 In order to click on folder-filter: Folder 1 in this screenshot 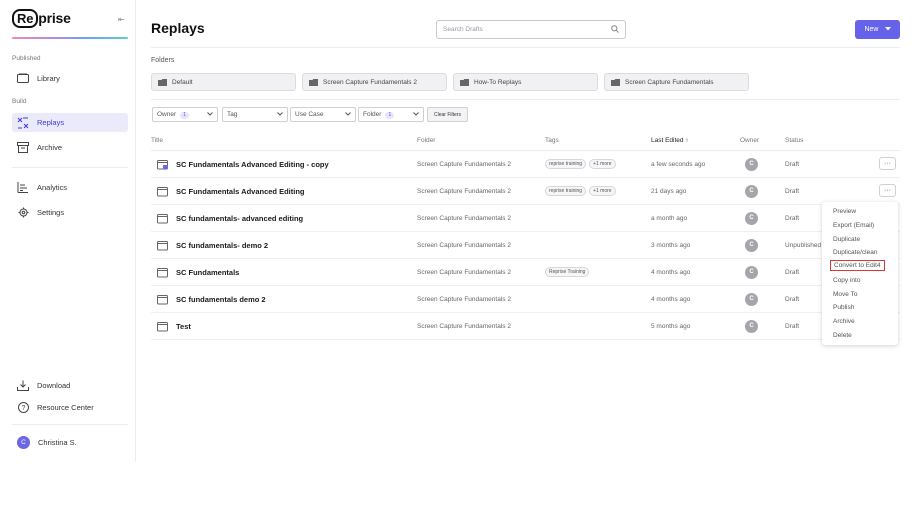, I will do `click(391, 114)`.